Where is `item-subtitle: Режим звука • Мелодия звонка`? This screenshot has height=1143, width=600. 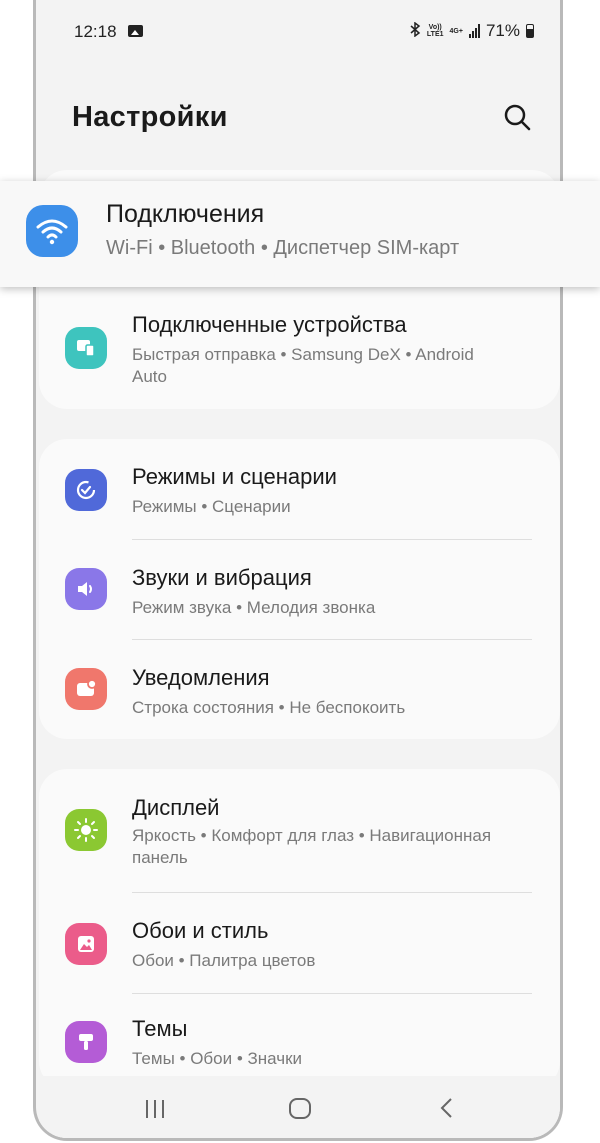 item-subtitle: Режим звука • Мелодия звонка is located at coordinates (254, 607).